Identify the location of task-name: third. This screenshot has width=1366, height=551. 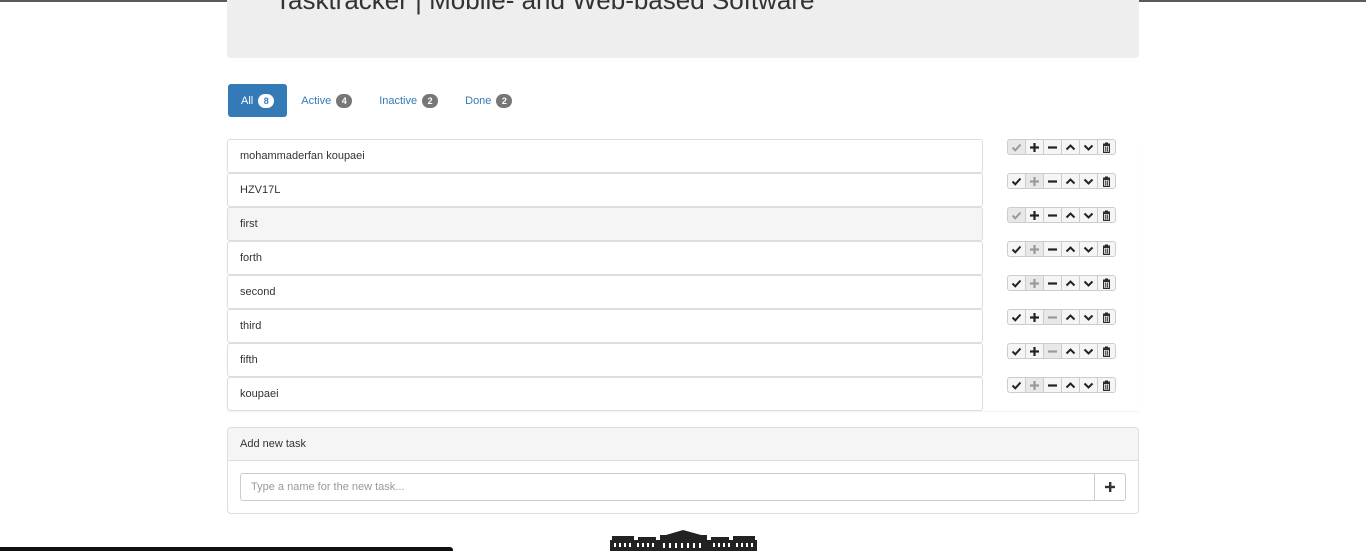
(605, 326).